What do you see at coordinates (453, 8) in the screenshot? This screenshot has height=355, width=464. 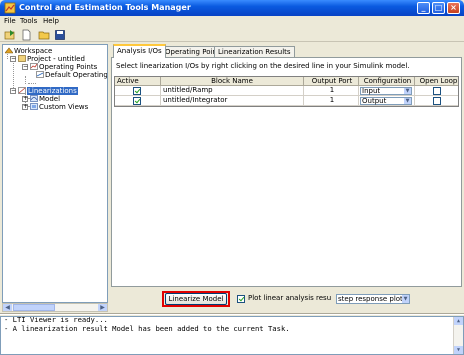 I see `close-button: ×` at bounding box center [453, 8].